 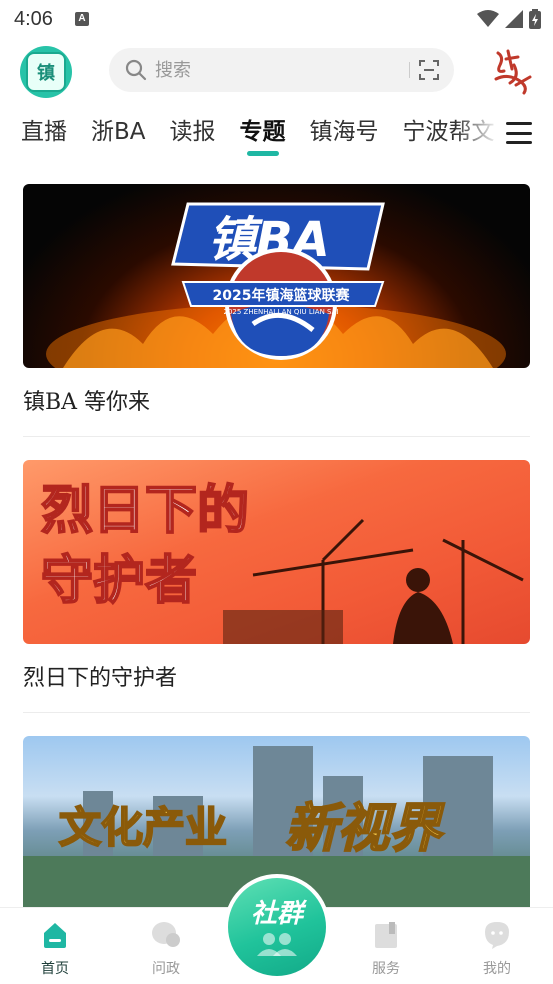 I want to click on scan-icon, so click(x=429, y=70).